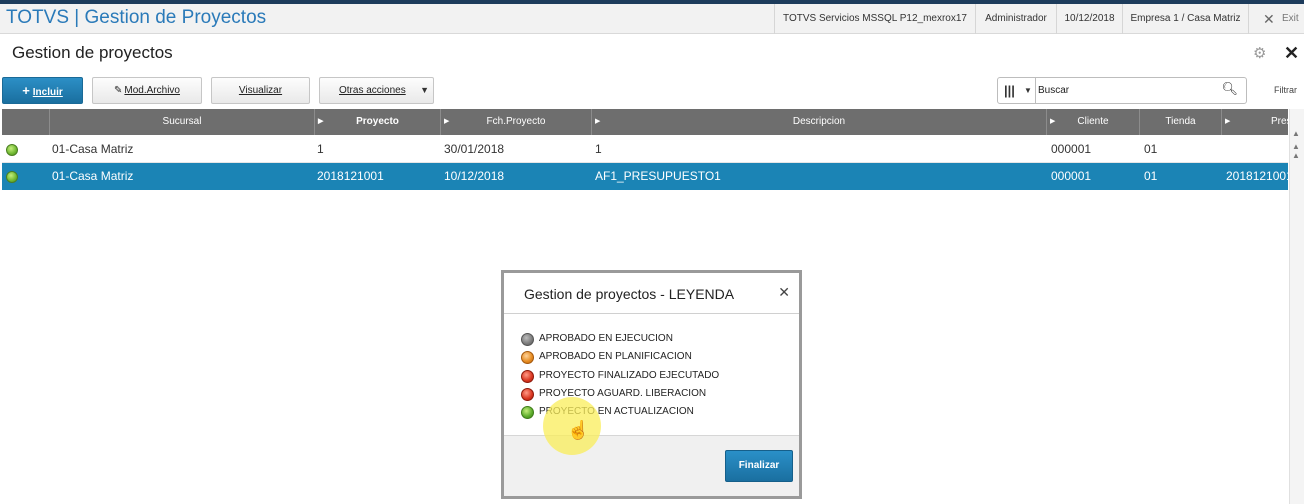 This screenshot has width=1304, height=504. I want to click on otras-acciones-label: Otras acciones, so click(372, 90).